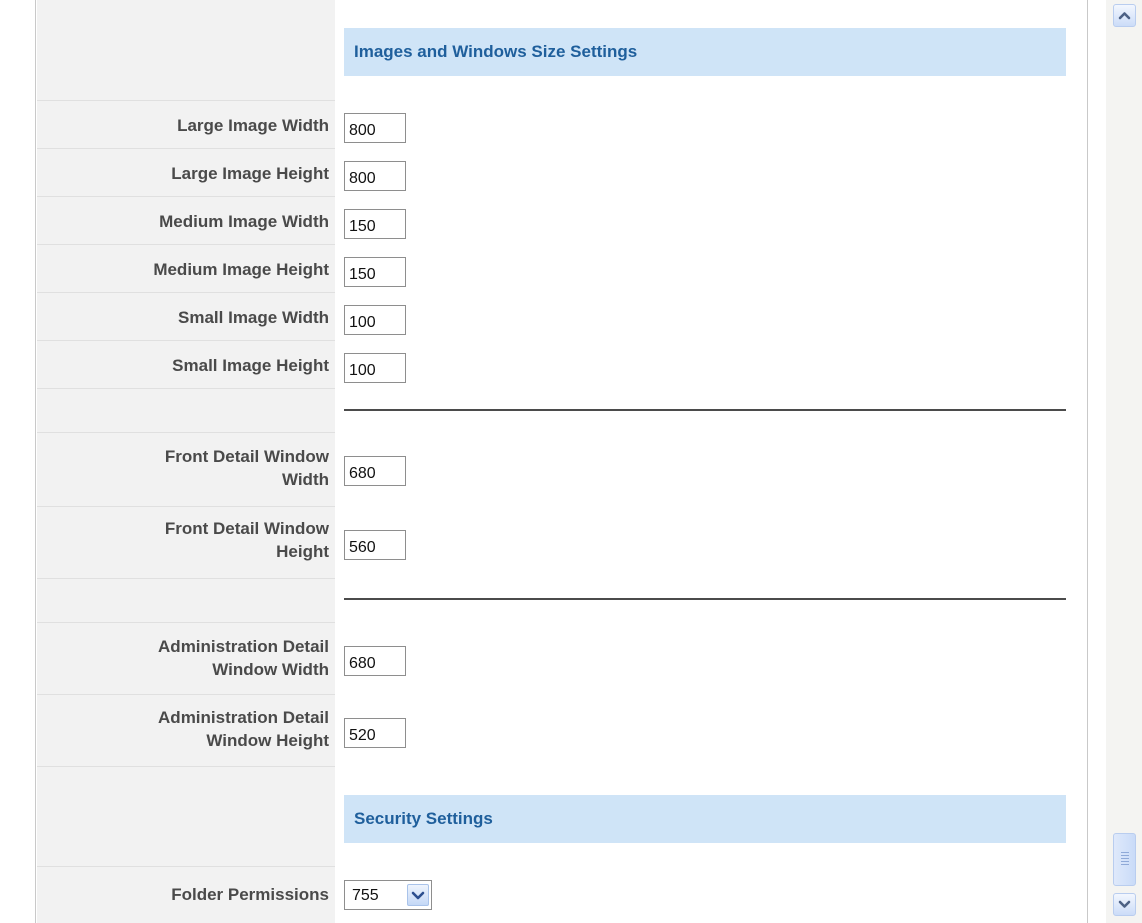  I want to click on small-image-height-label: Small Image Height, so click(250, 365).